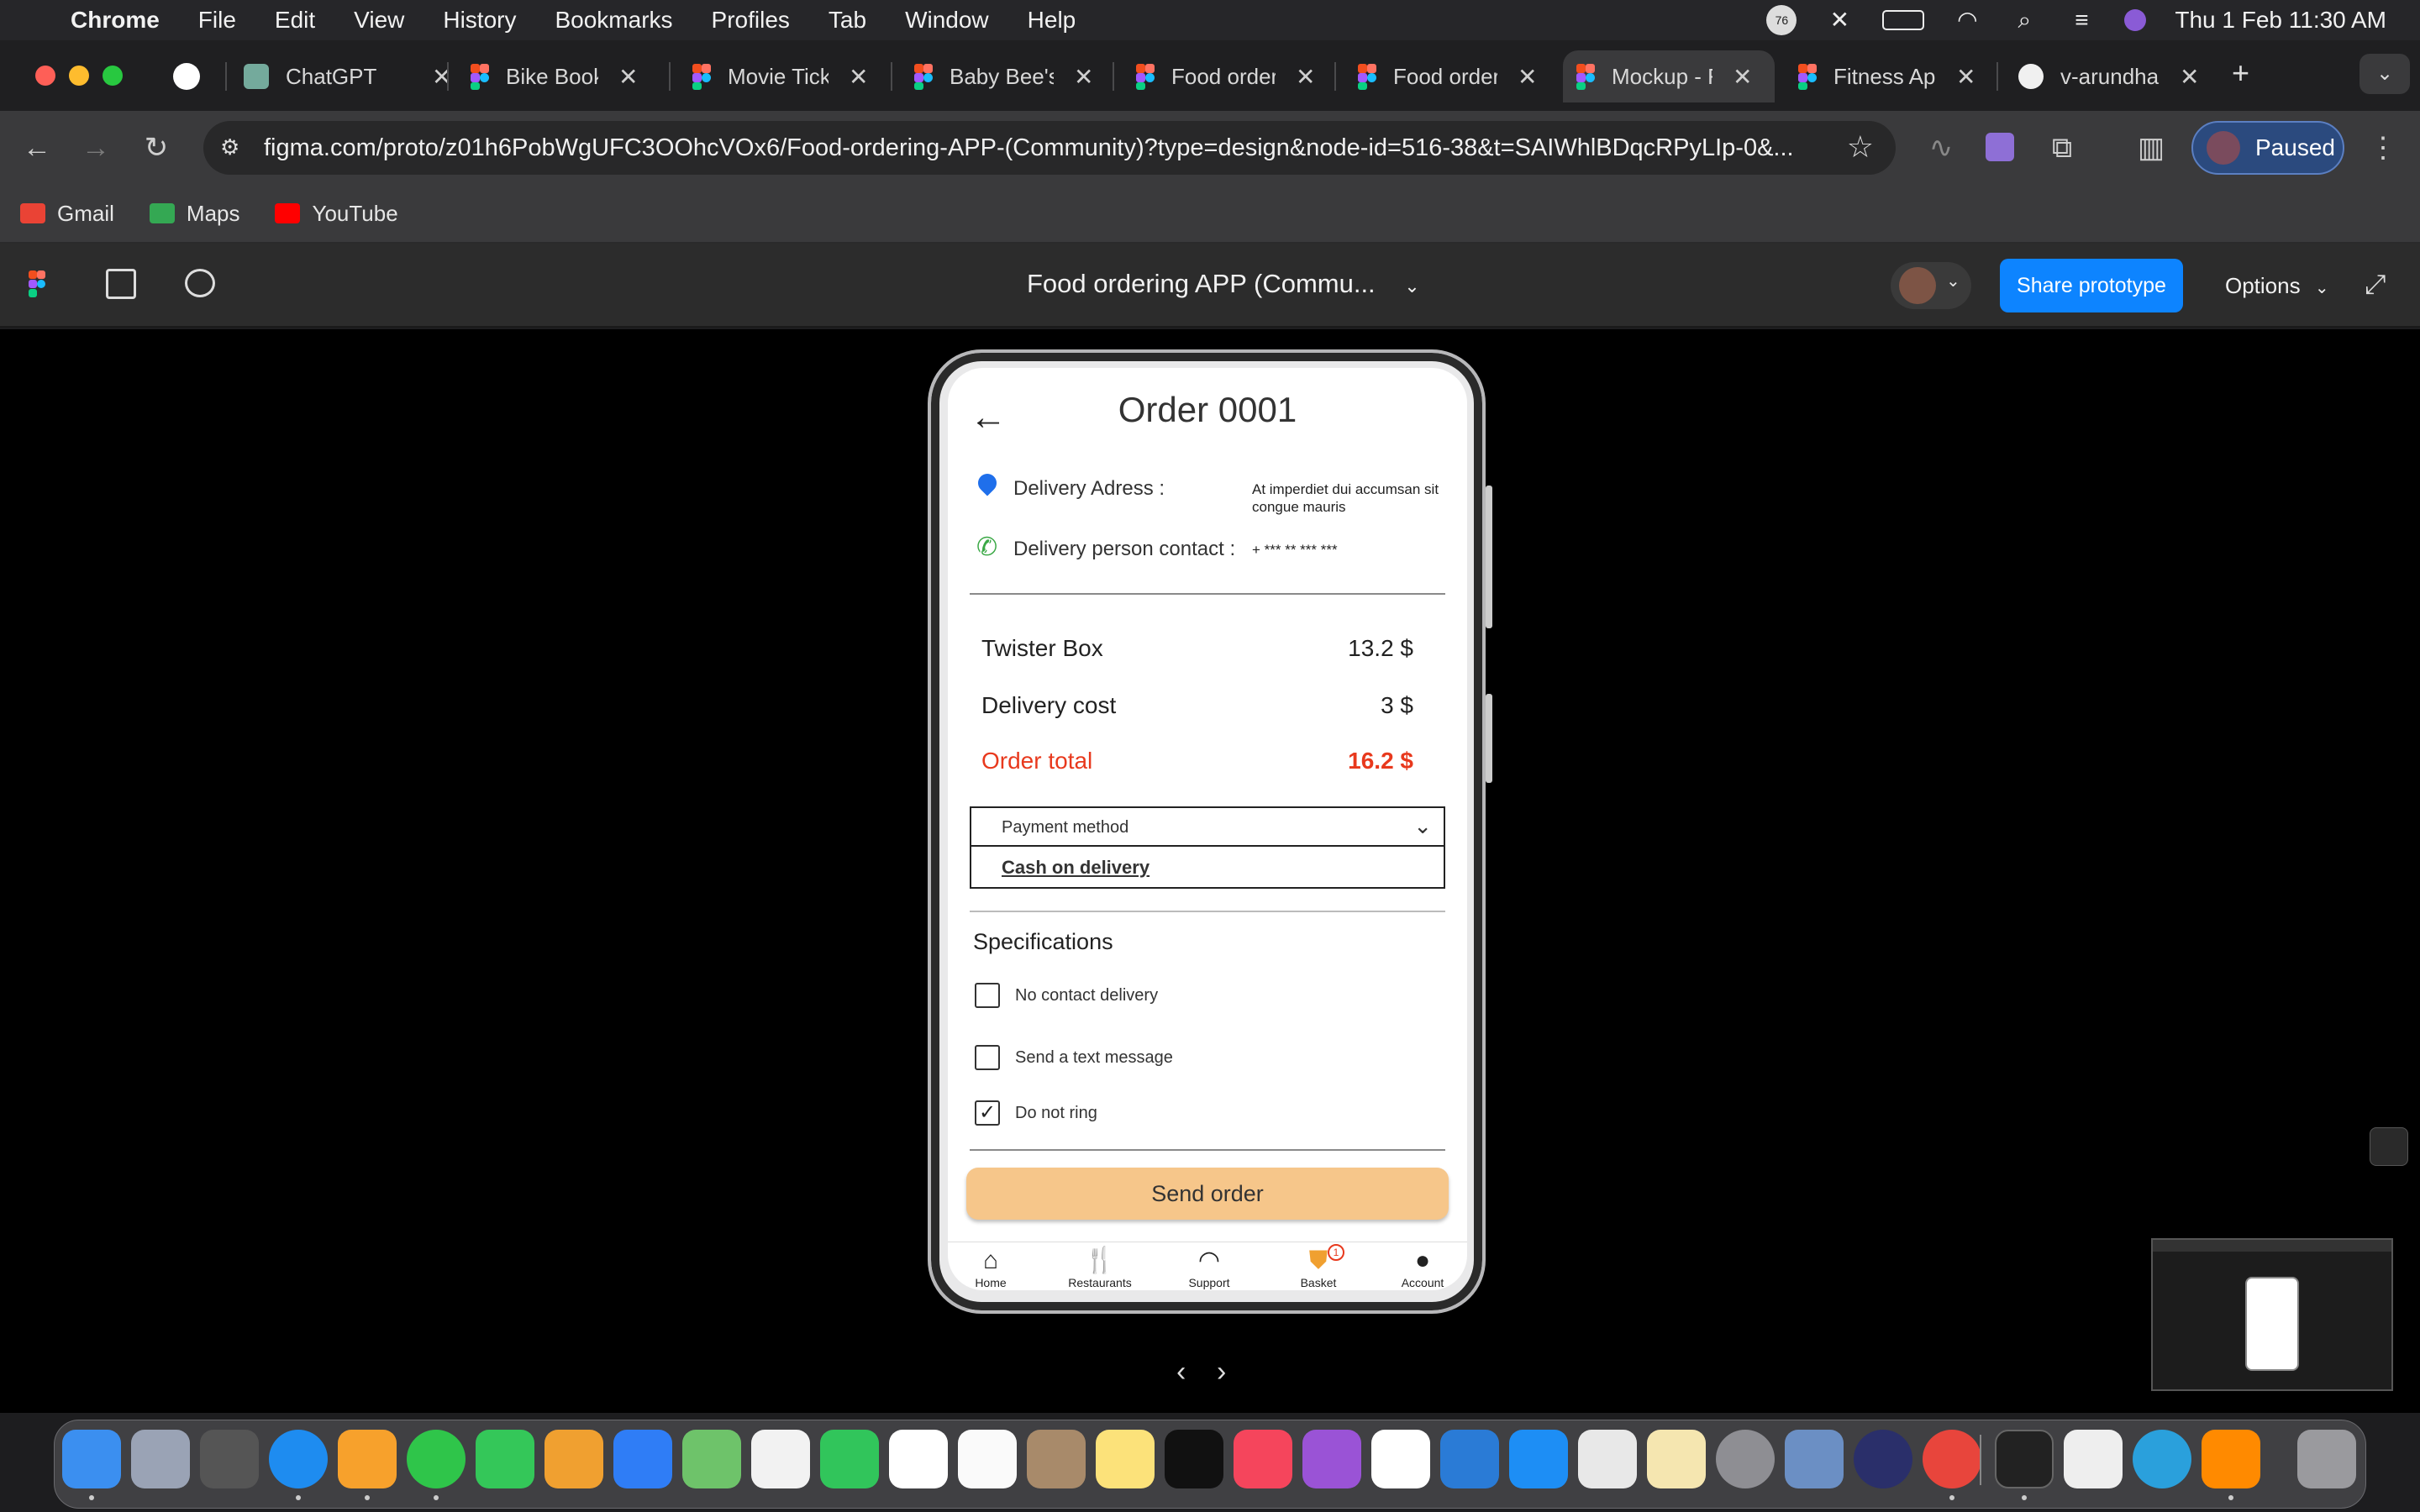  What do you see at coordinates (1401, 1459) in the screenshot?
I see `numbers-icon` at bounding box center [1401, 1459].